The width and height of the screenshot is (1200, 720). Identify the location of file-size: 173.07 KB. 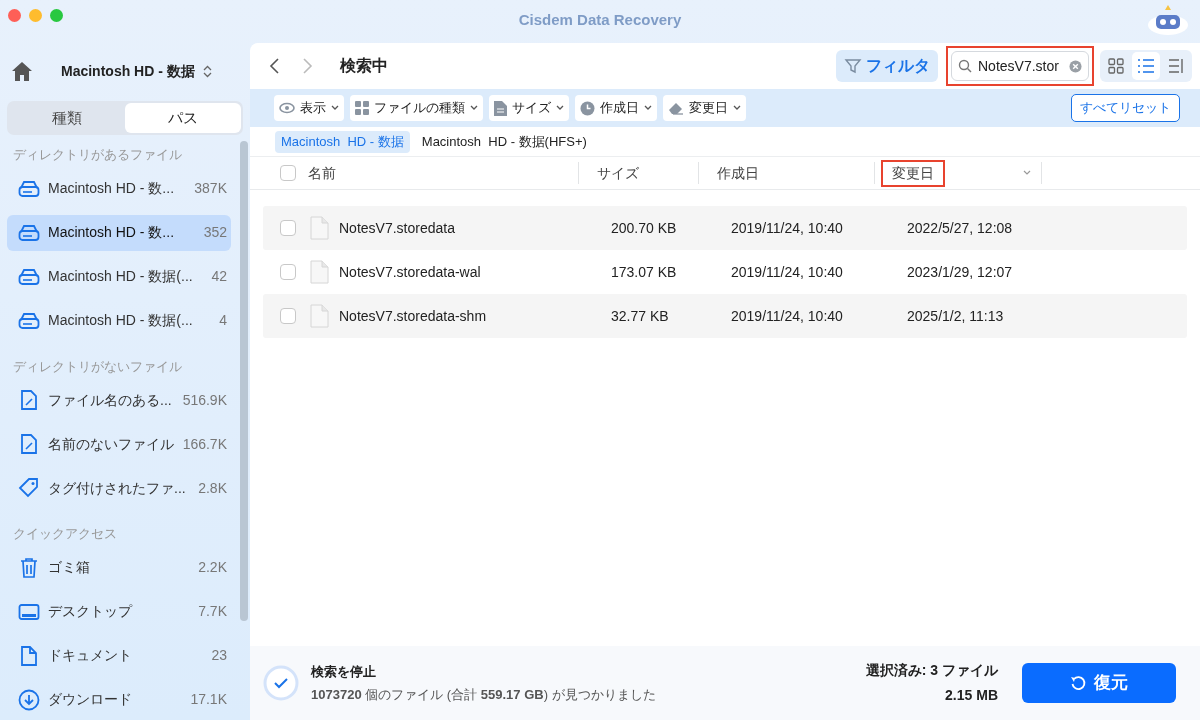
(644, 272).